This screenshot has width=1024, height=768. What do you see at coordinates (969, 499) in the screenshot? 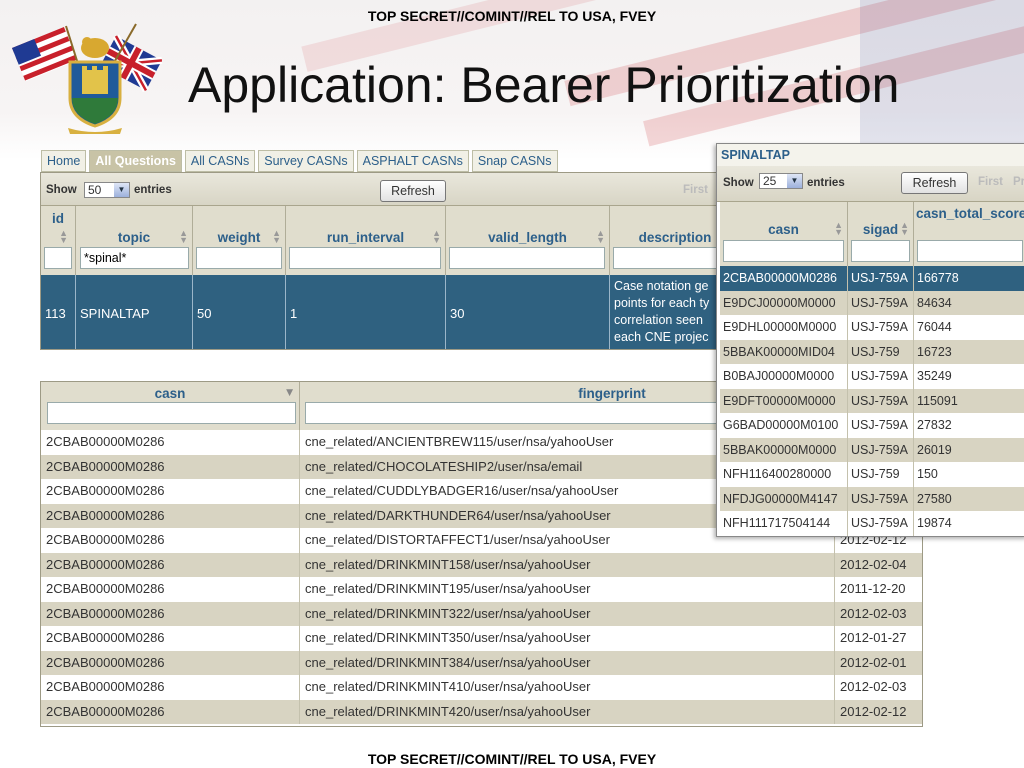
I see `cell-score: 27580` at bounding box center [969, 499].